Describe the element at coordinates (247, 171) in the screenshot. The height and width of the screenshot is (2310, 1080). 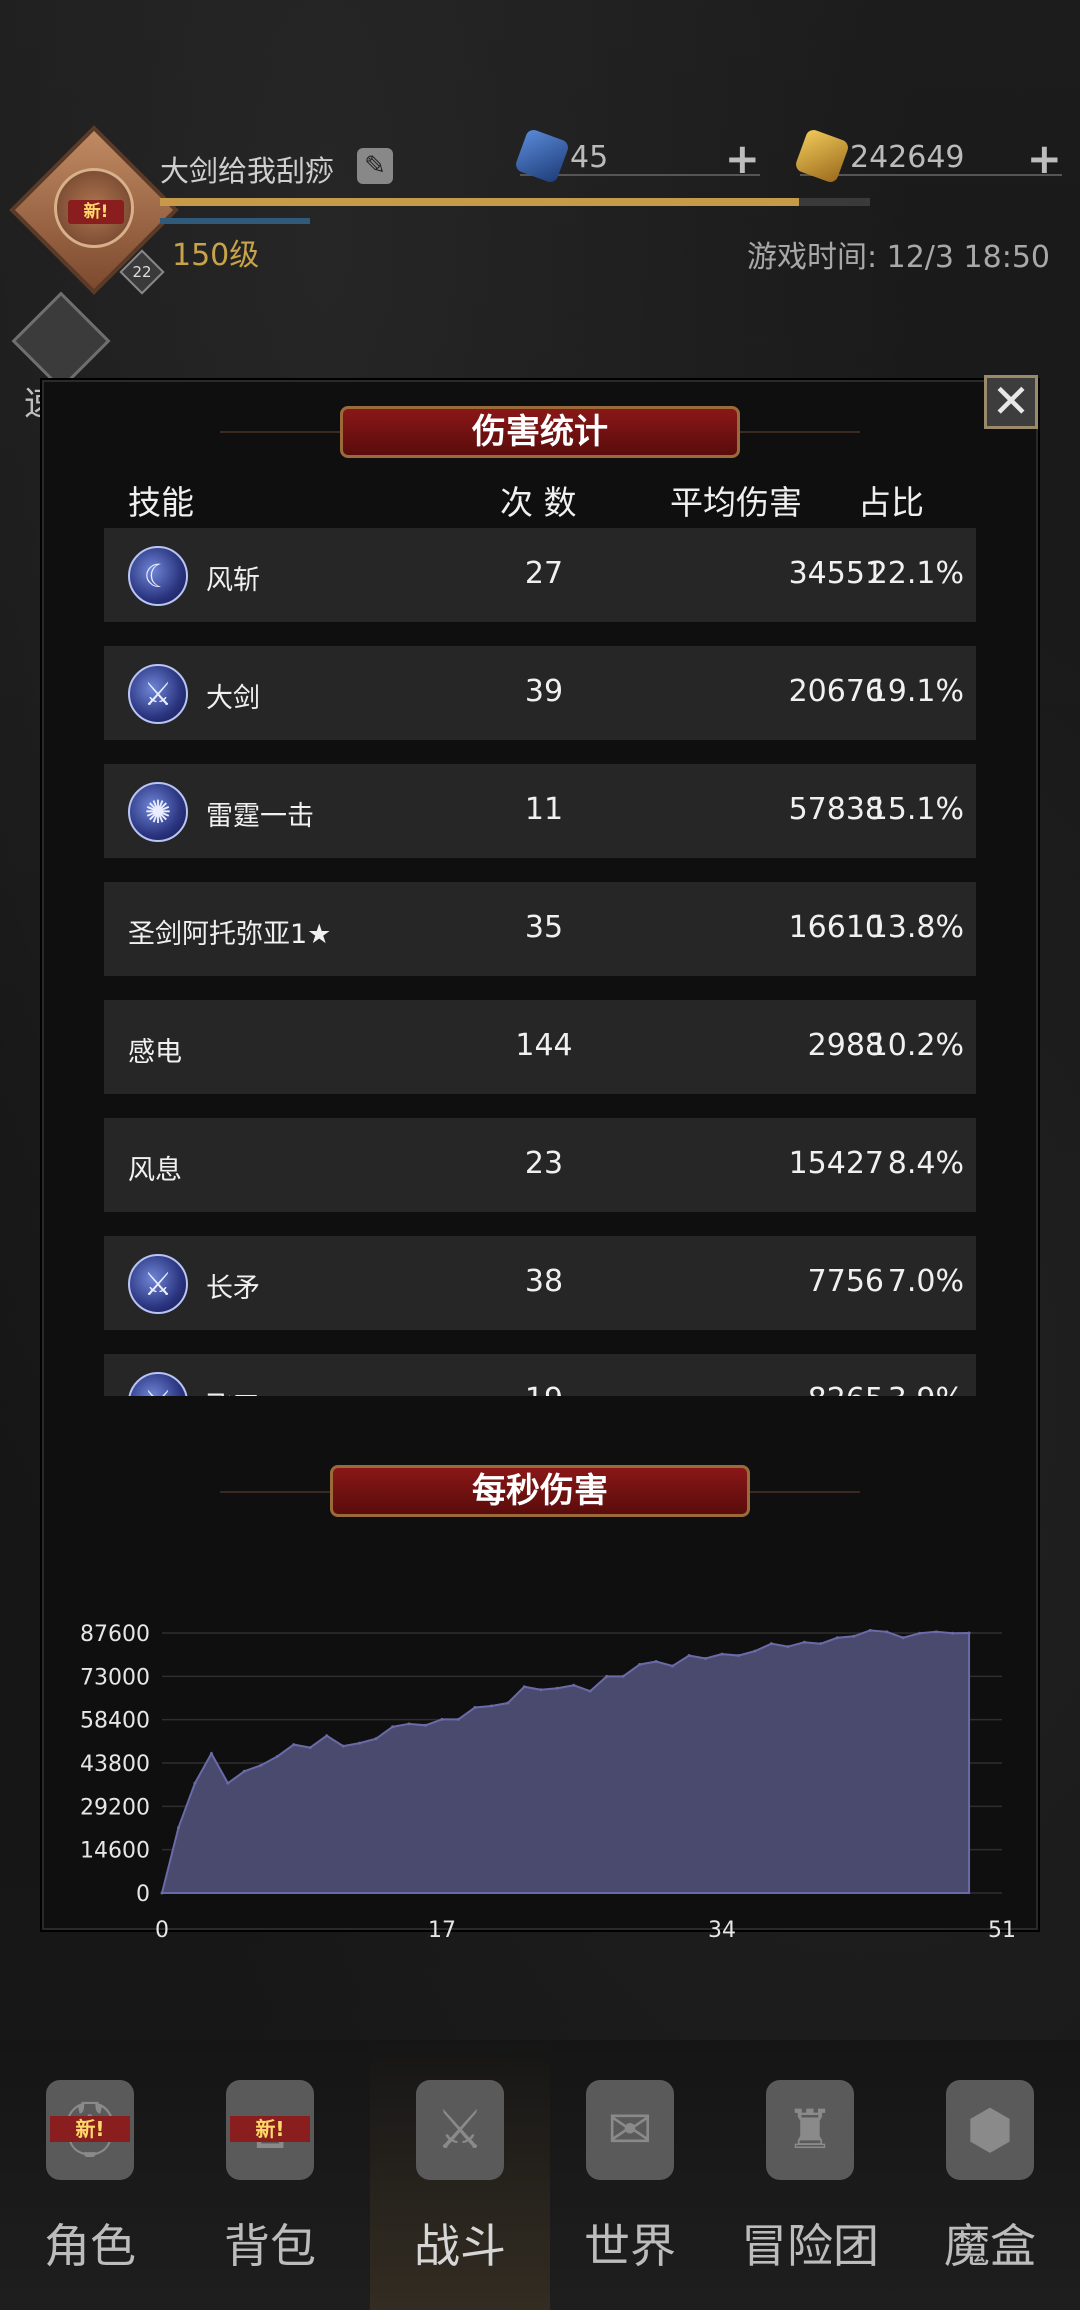
I see `player-name: 大剑给我刮痧` at that location.